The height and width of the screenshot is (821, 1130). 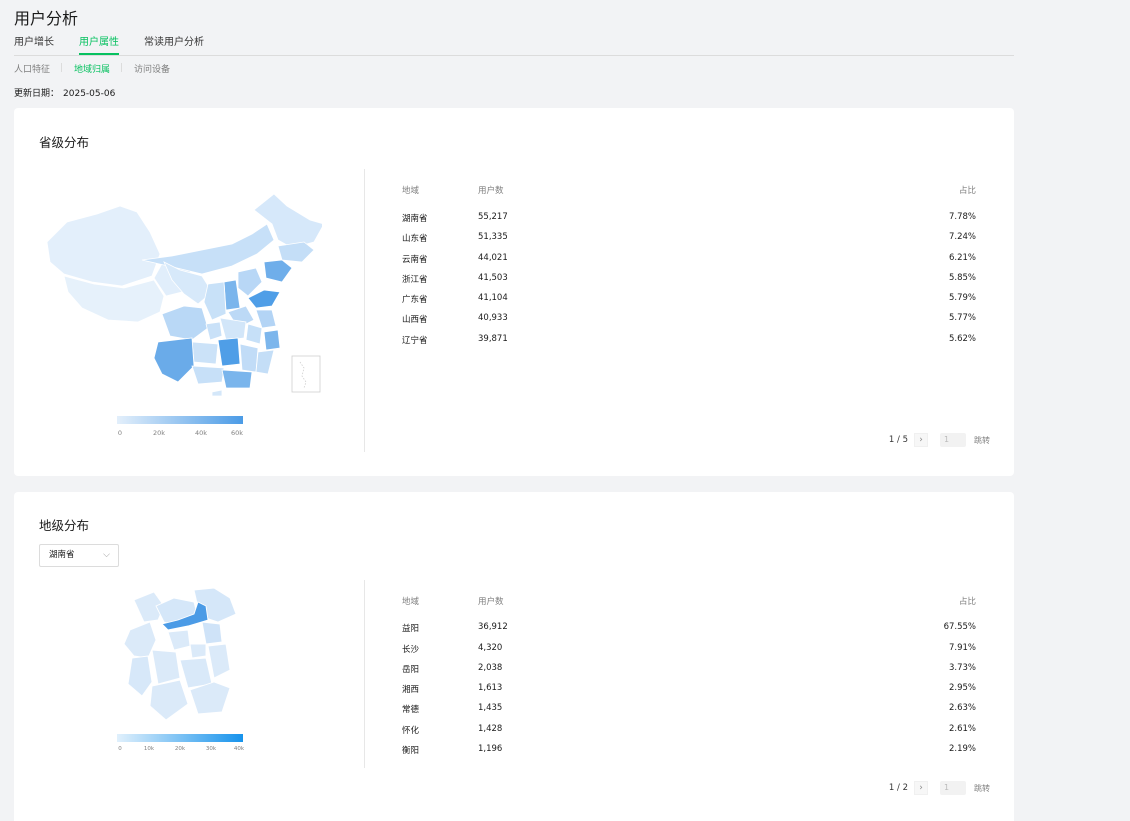 What do you see at coordinates (493, 237) in the screenshot?
I see `row-users: 51,335` at bounding box center [493, 237].